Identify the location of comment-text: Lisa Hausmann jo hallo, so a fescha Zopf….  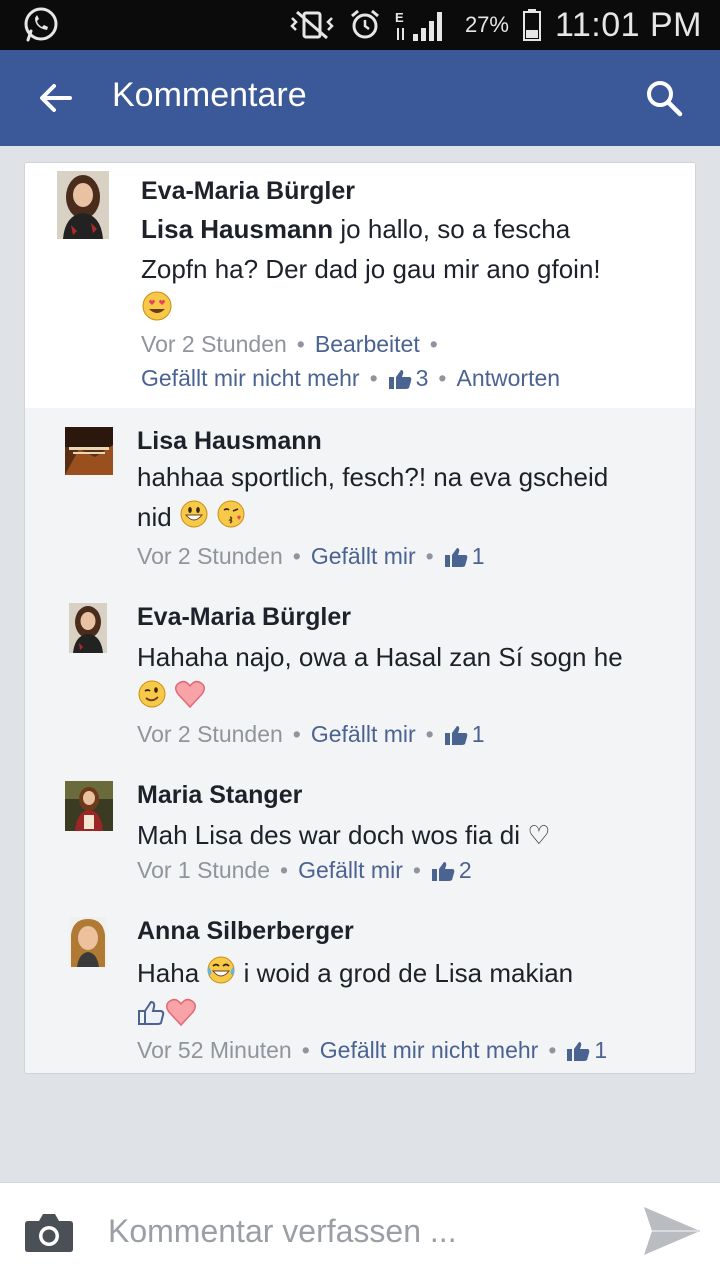
(411, 271).